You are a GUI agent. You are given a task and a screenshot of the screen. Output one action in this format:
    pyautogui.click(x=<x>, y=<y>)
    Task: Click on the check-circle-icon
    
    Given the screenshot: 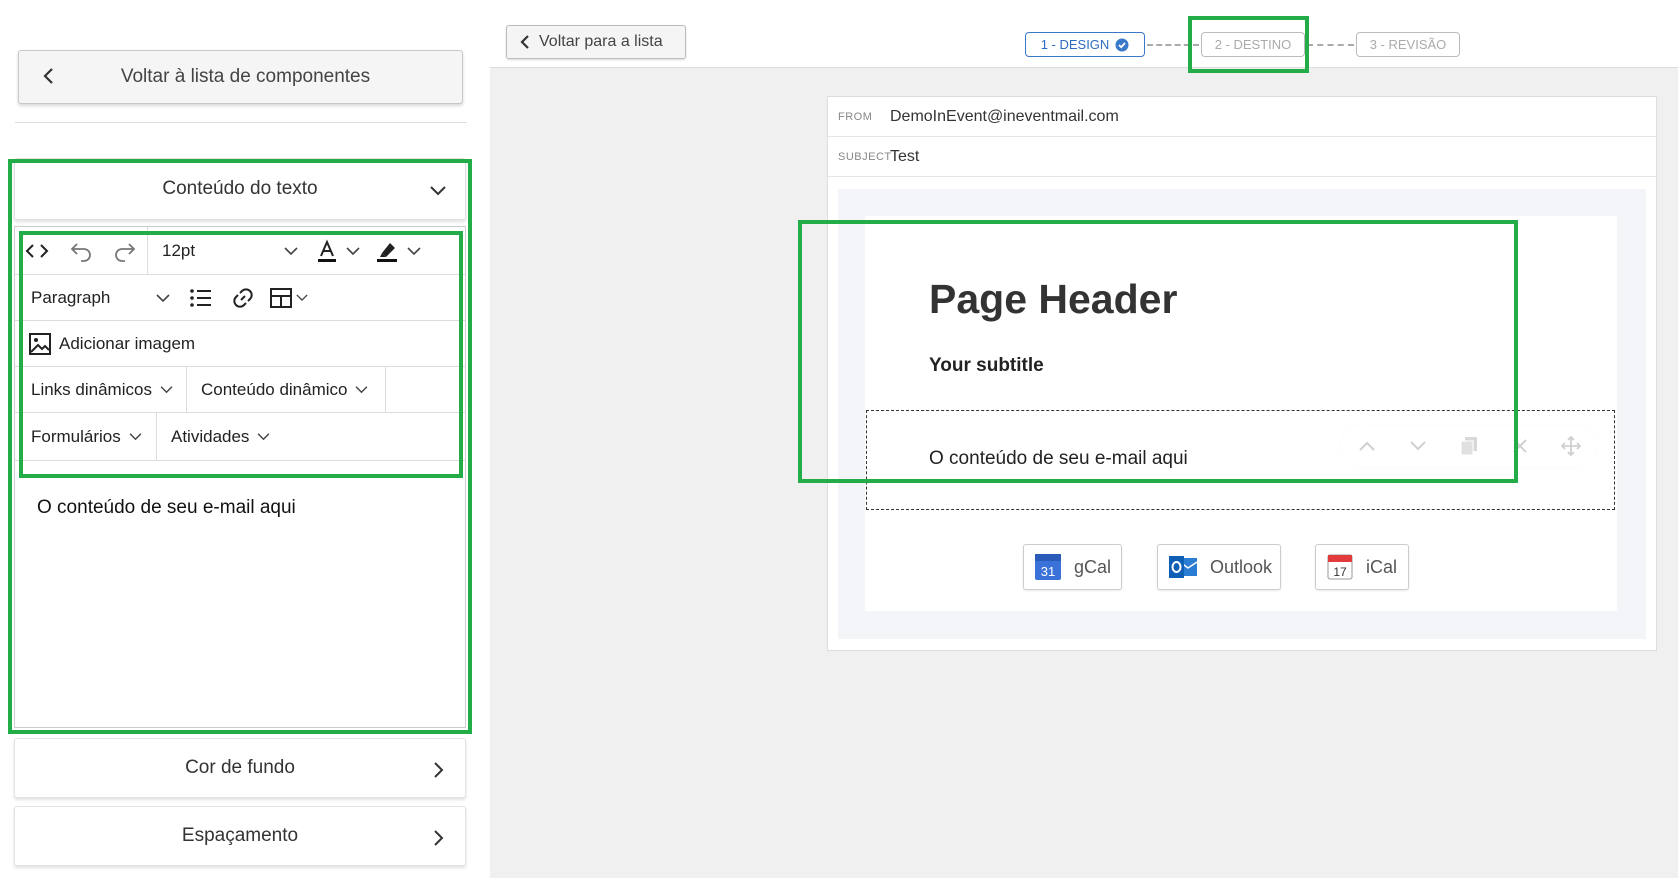 What is the action you would take?
    pyautogui.click(x=1122, y=44)
    